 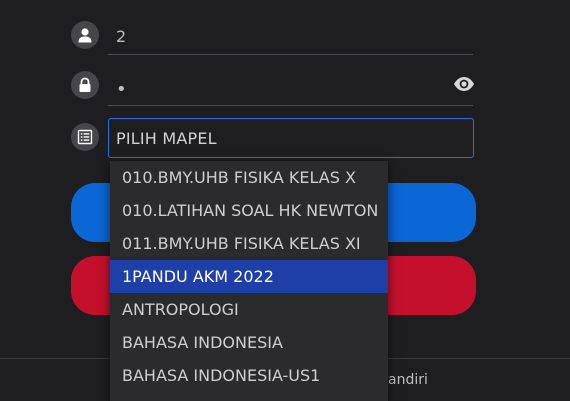 What do you see at coordinates (290, 37) in the screenshot?
I see `username-field: 2` at bounding box center [290, 37].